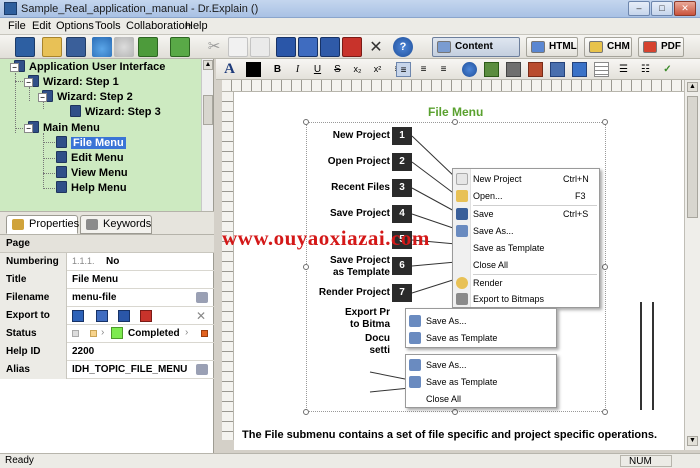 The height and width of the screenshot is (468, 700). Describe the element at coordinates (423, 69) in the screenshot. I see `align-right-icon: ≡` at that location.